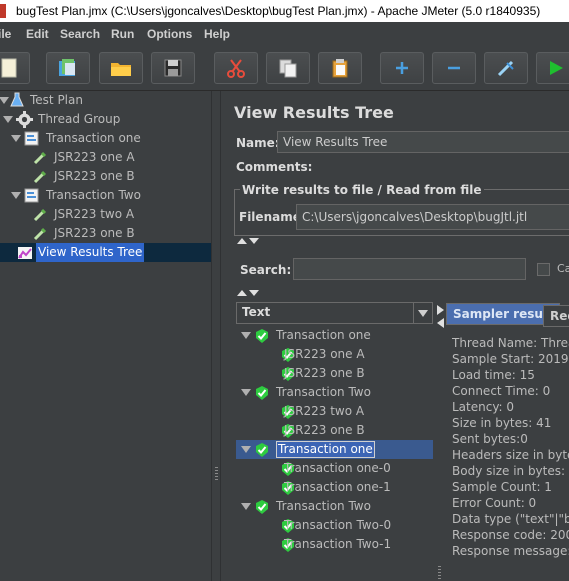 This screenshot has height=581, width=569. Describe the element at coordinates (563, 268) in the screenshot. I see `case-sensitive-label: Ca` at that location.